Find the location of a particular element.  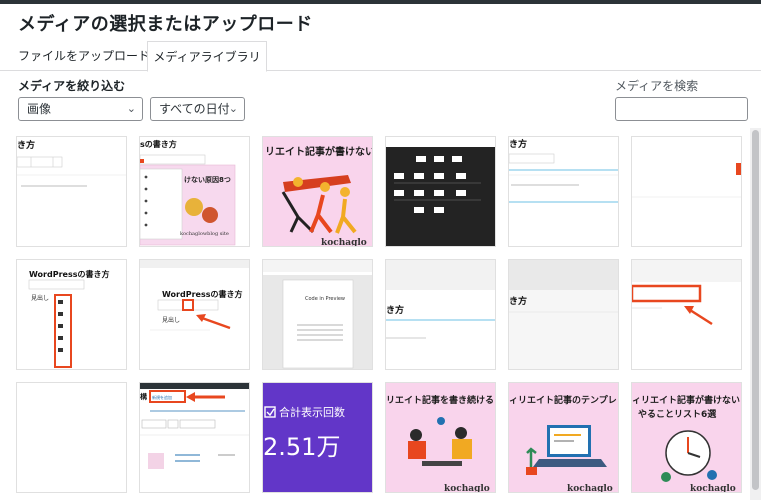

thumb-image: 構 新規を追加 is located at coordinates (194, 437).